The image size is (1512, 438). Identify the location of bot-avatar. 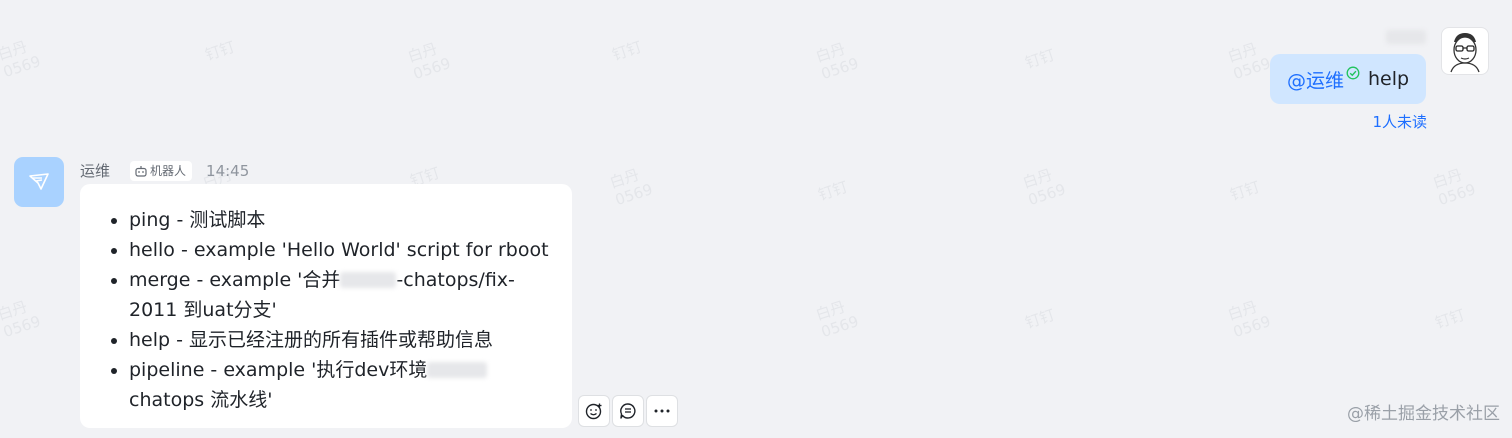
(39, 182).